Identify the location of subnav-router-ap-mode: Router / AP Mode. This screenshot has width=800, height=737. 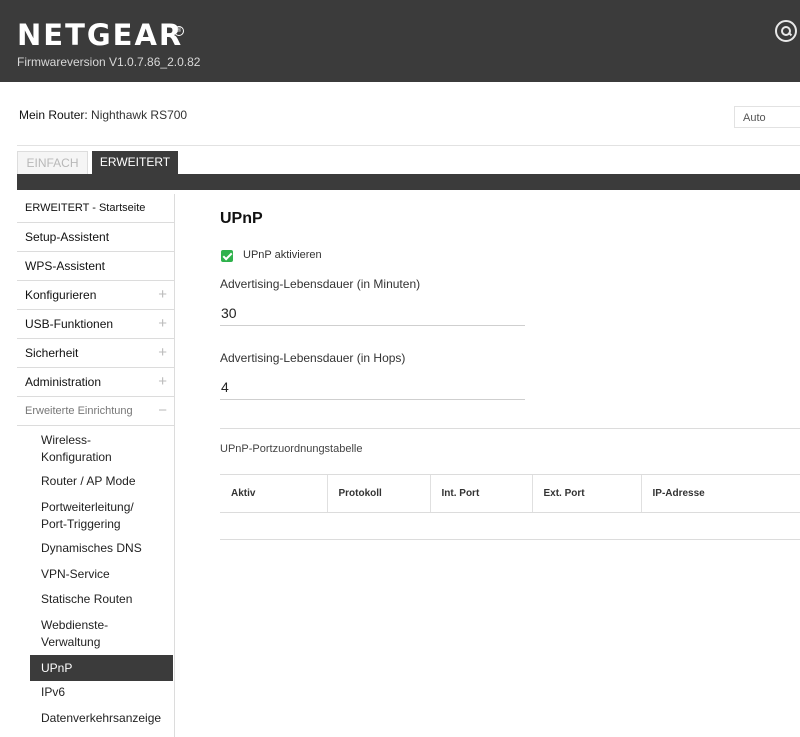
(107, 481).